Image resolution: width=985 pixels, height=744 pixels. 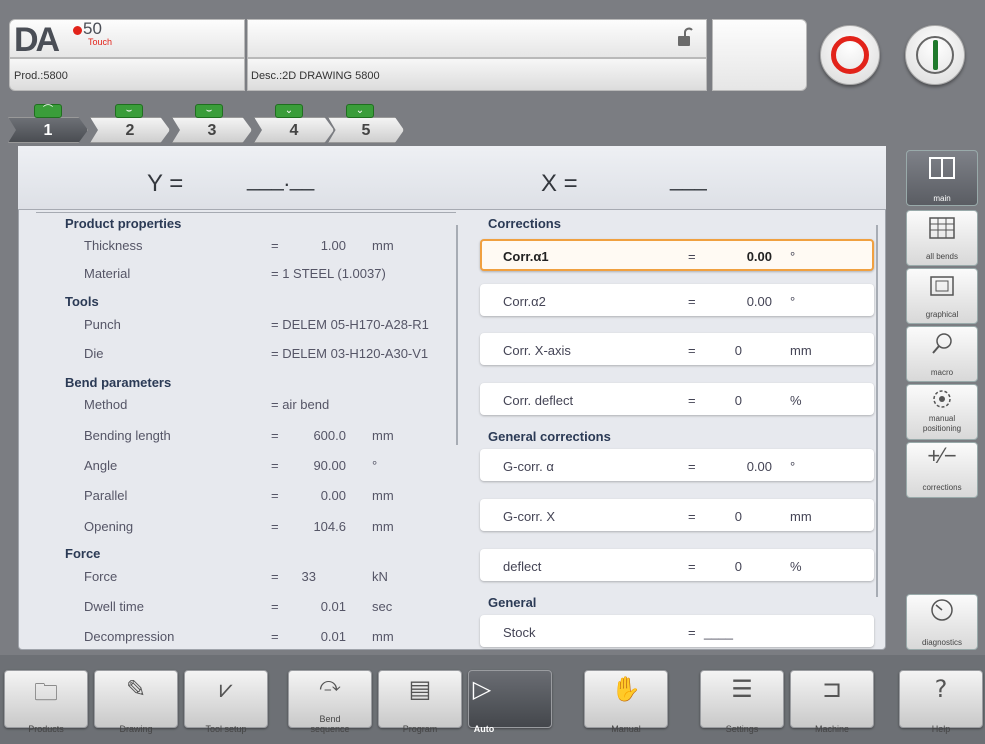 What do you see at coordinates (226, 689) in the screenshot?
I see `tool-icon: ⩗` at bounding box center [226, 689].